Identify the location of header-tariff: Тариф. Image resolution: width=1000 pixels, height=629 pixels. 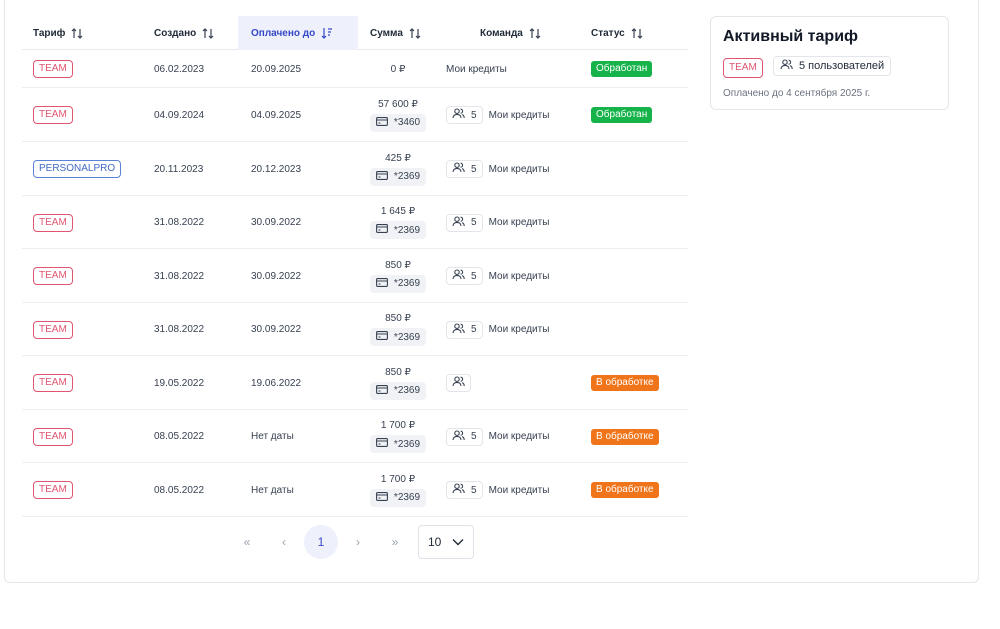
(76, 33).